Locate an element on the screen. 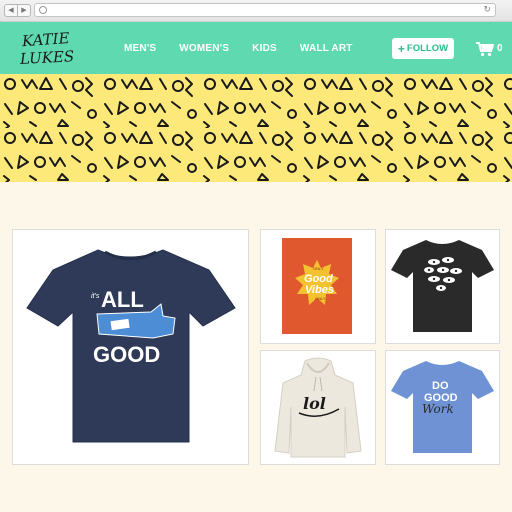 The image size is (512, 512). tshirt-image: DO GOOD Work is located at coordinates (442, 407).